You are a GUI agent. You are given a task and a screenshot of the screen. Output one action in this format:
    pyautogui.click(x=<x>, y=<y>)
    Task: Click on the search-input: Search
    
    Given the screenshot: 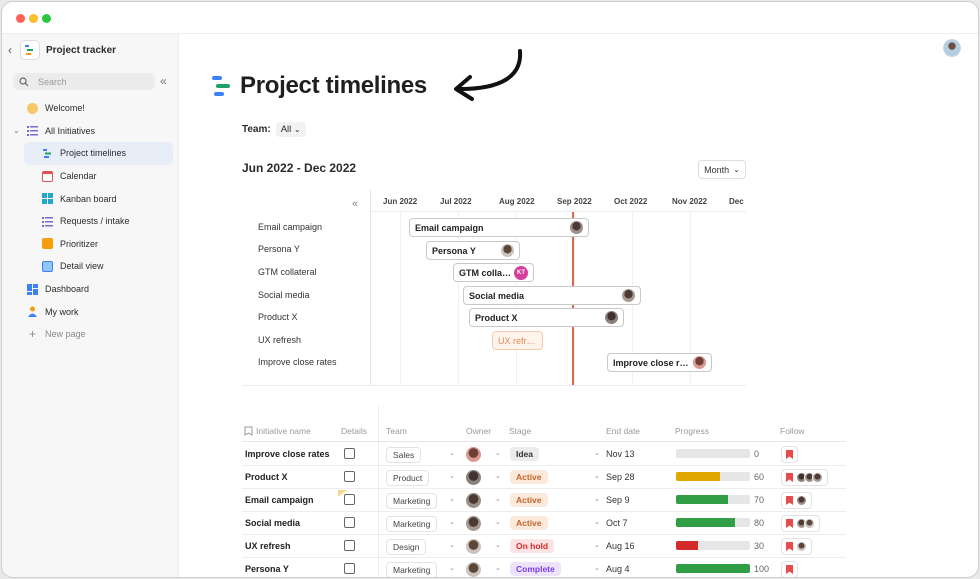 What is the action you would take?
    pyautogui.click(x=84, y=81)
    